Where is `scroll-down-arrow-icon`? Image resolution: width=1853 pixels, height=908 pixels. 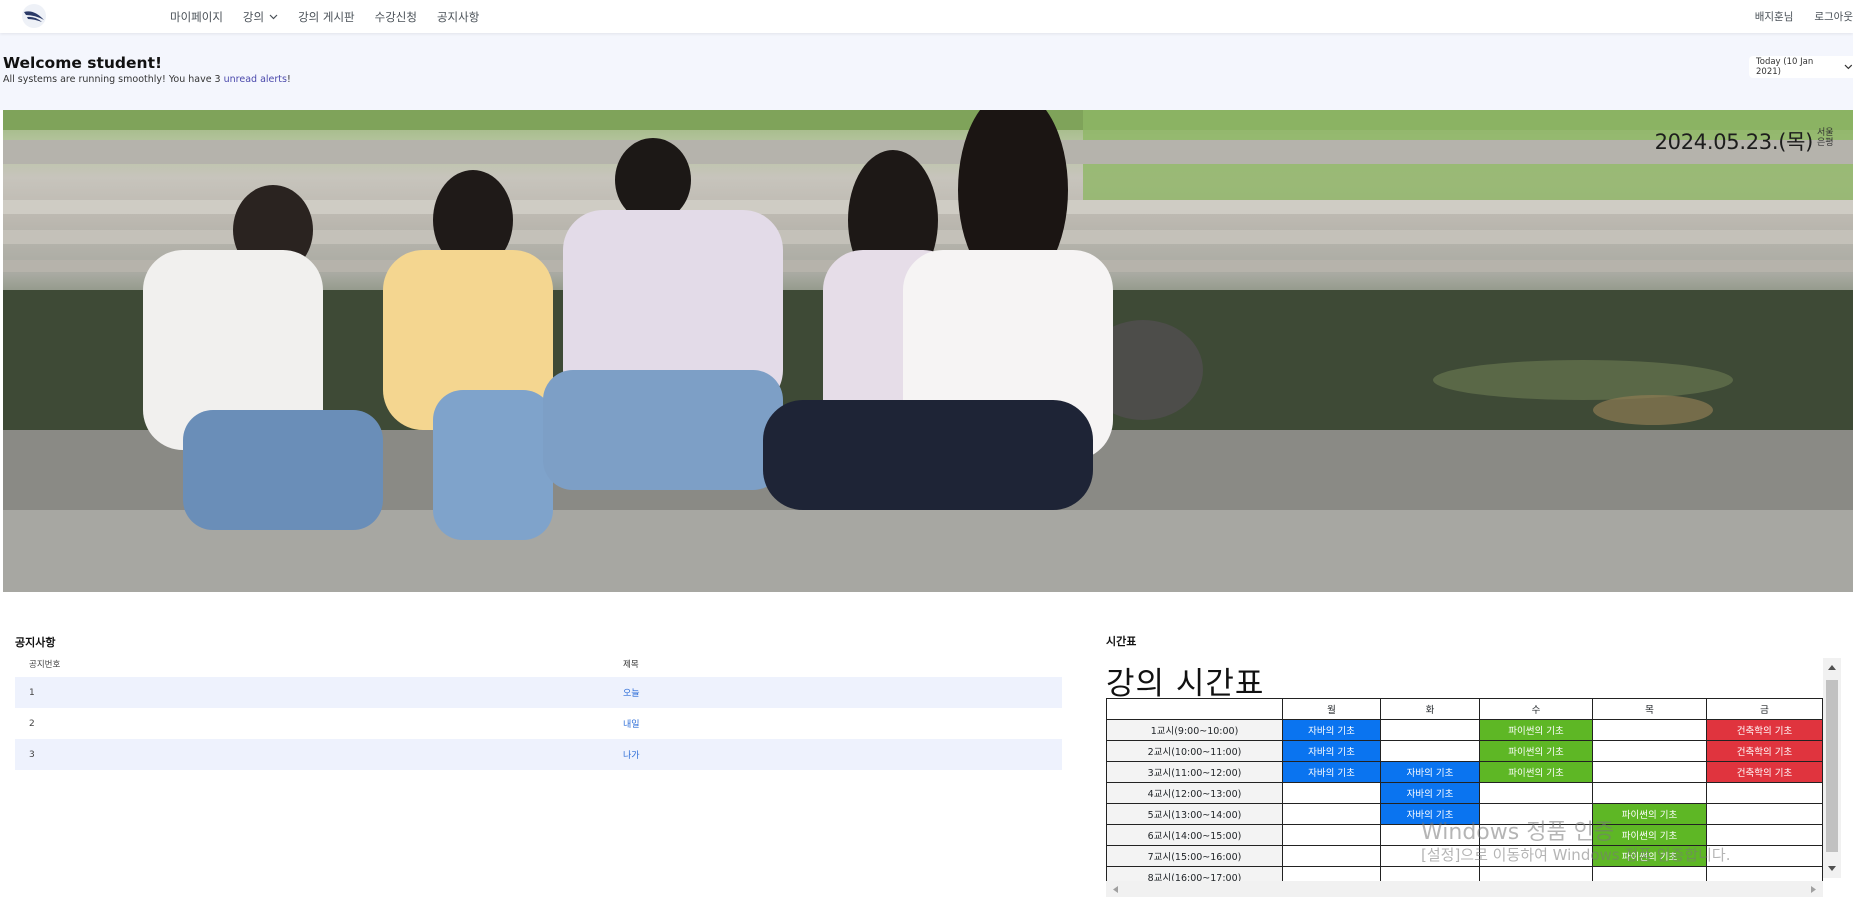
scroll-down-arrow-icon is located at coordinates (1832, 868).